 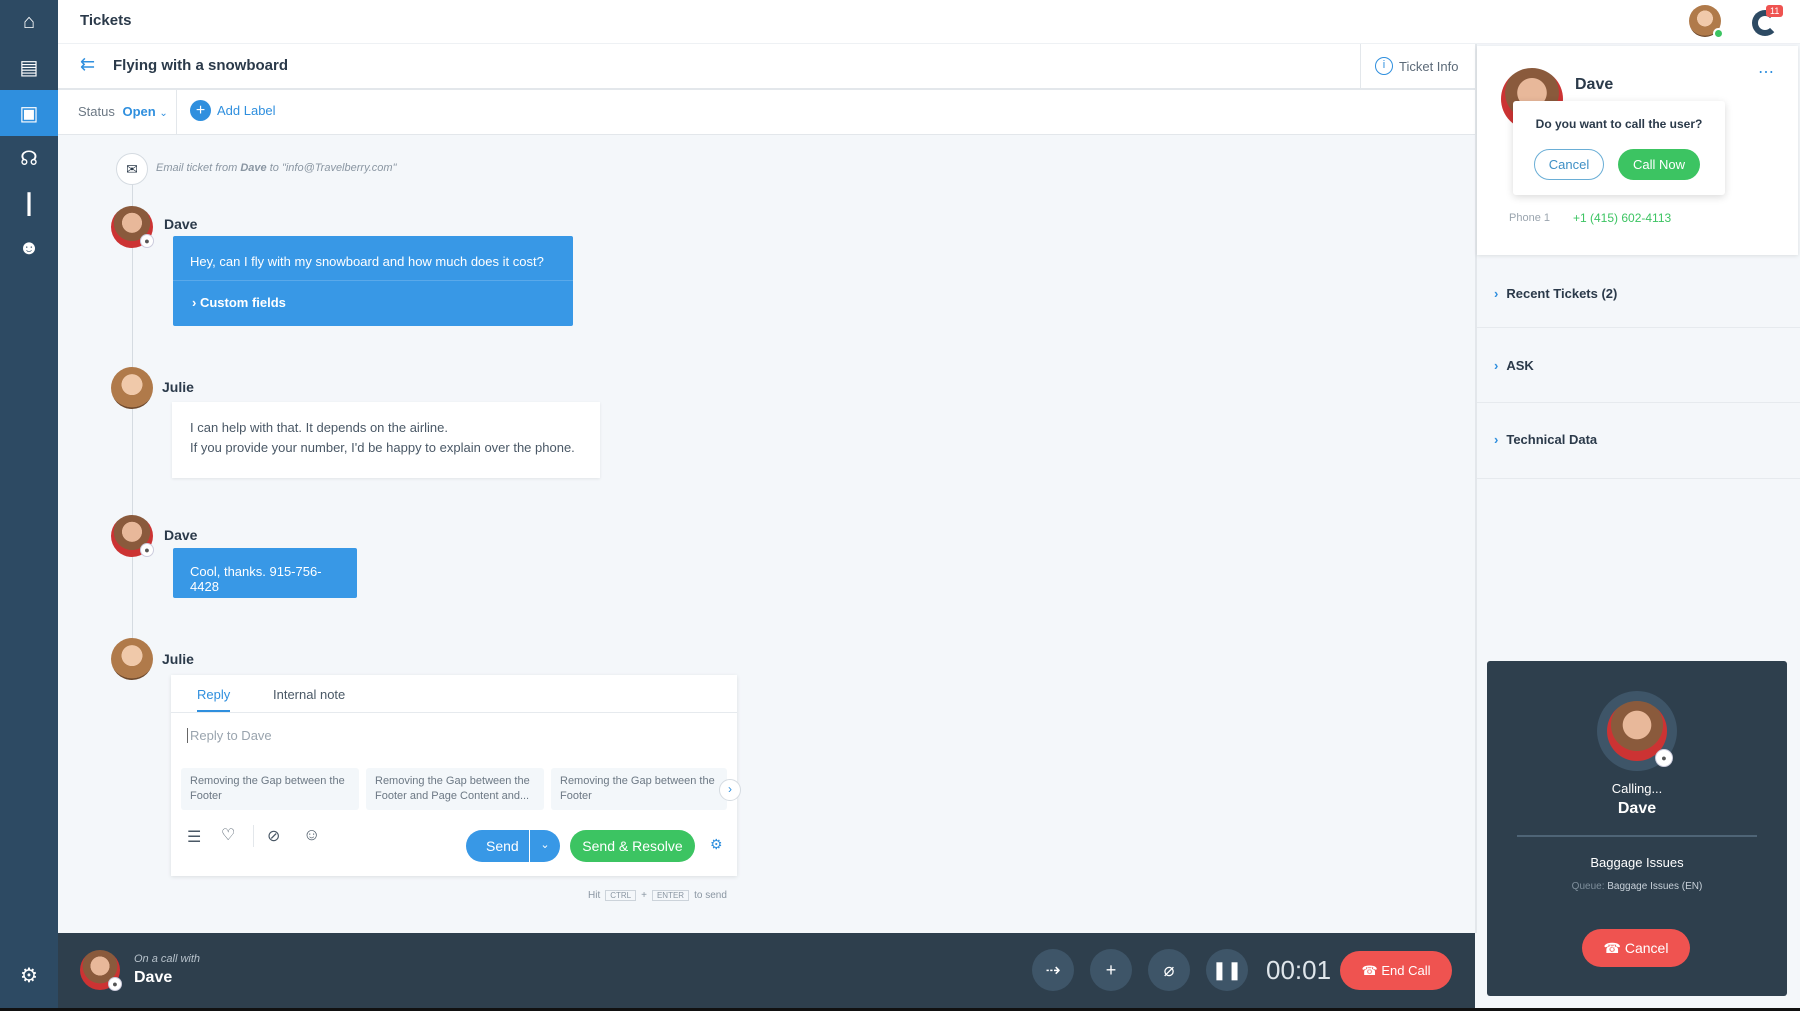 I want to click on gear-icon: ⚙, so click(x=716, y=844).